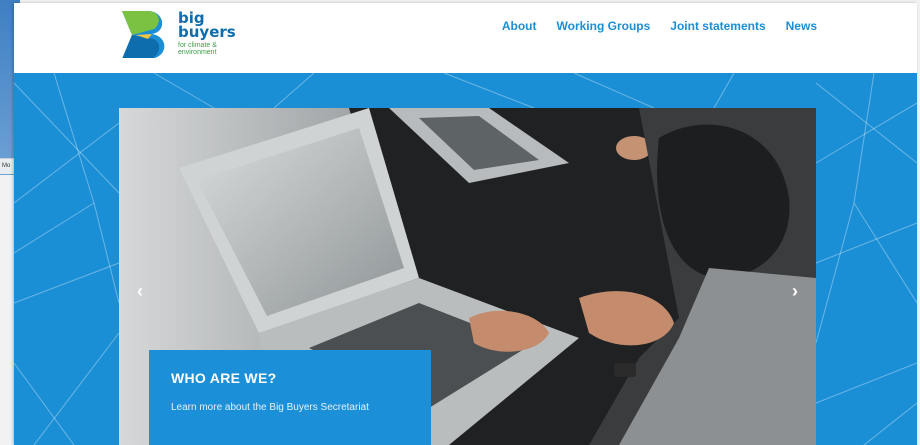 This screenshot has height=445, width=920. I want to click on slider-next-arrow-icon: ›, so click(795, 291).